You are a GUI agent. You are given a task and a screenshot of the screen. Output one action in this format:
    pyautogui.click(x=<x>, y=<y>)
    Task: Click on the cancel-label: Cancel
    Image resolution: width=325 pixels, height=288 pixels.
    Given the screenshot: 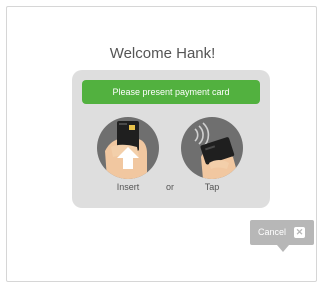 What is the action you would take?
    pyautogui.click(x=272, y=232)
    